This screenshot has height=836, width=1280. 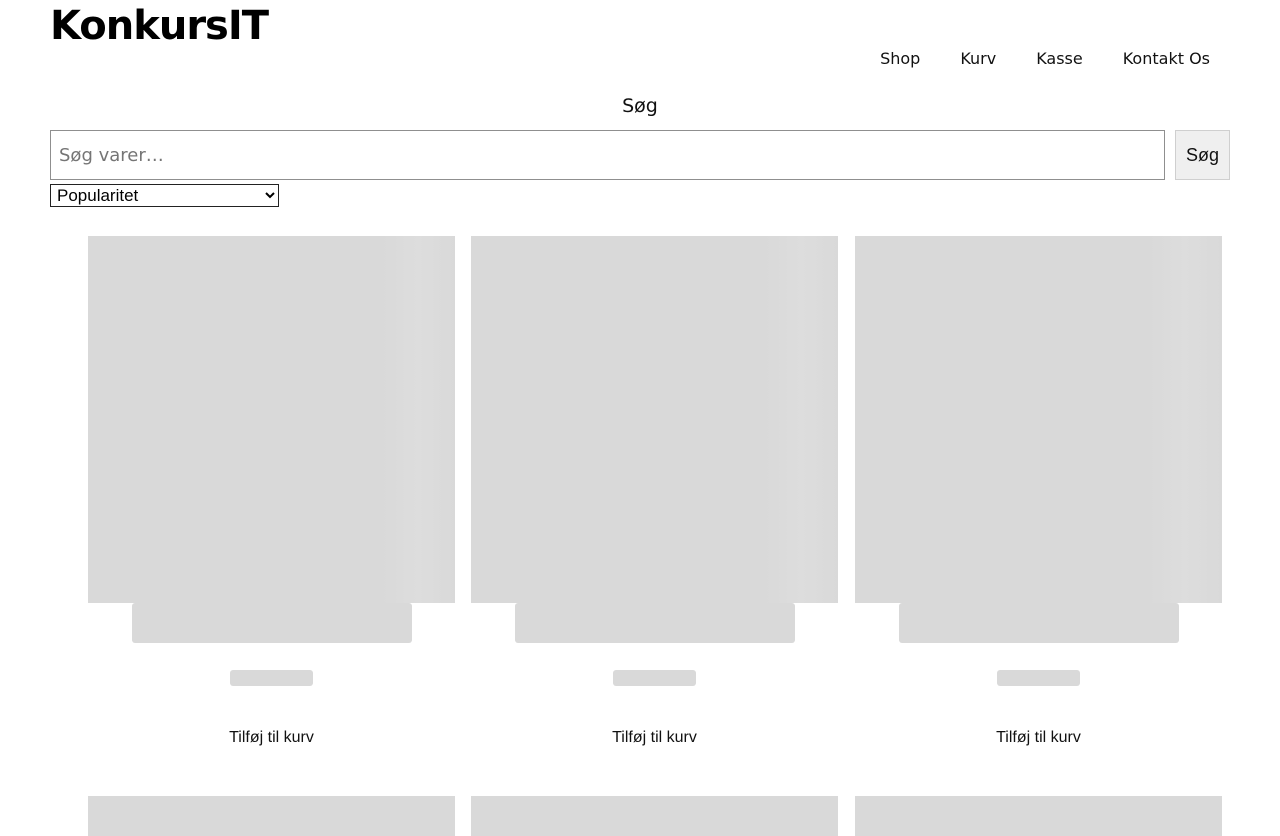 I want to click on nav-item-shop: Shop, so click(x=900, y=59).